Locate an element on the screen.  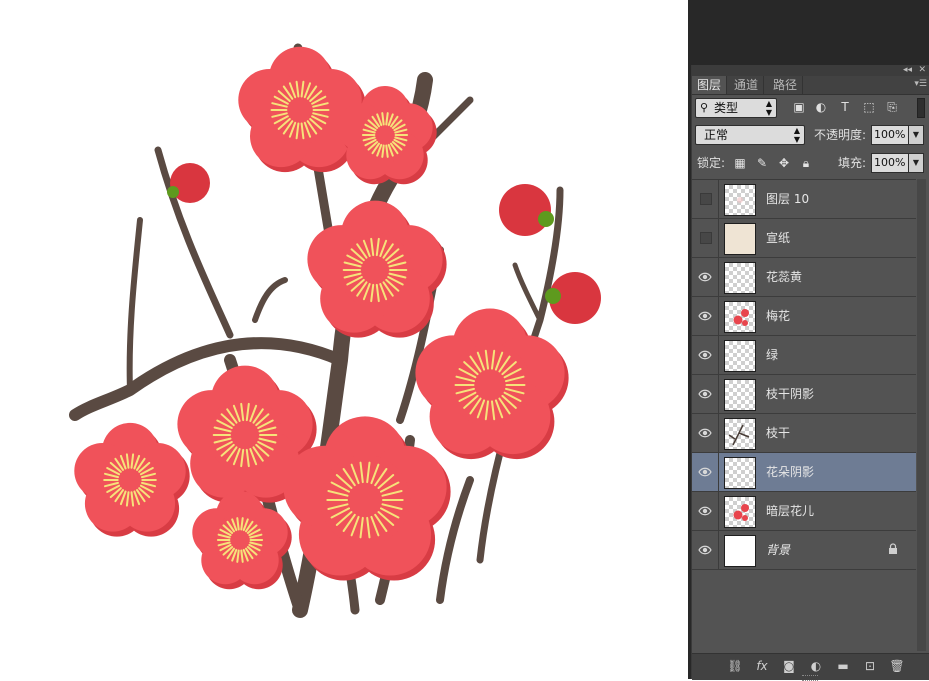
tab-paths: 路径 is located at coordinates (786, 85).